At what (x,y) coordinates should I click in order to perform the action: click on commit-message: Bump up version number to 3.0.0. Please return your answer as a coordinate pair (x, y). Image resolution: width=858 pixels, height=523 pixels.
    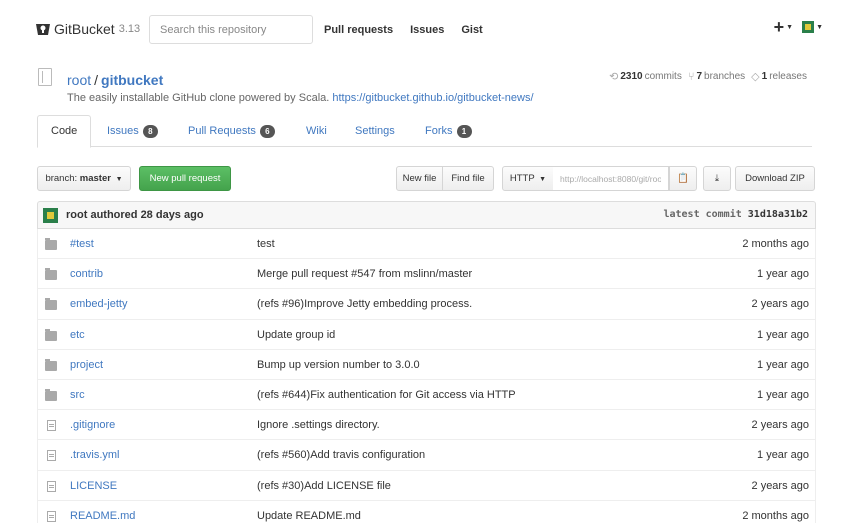
    Looking at the image, I should click on (338, 365).